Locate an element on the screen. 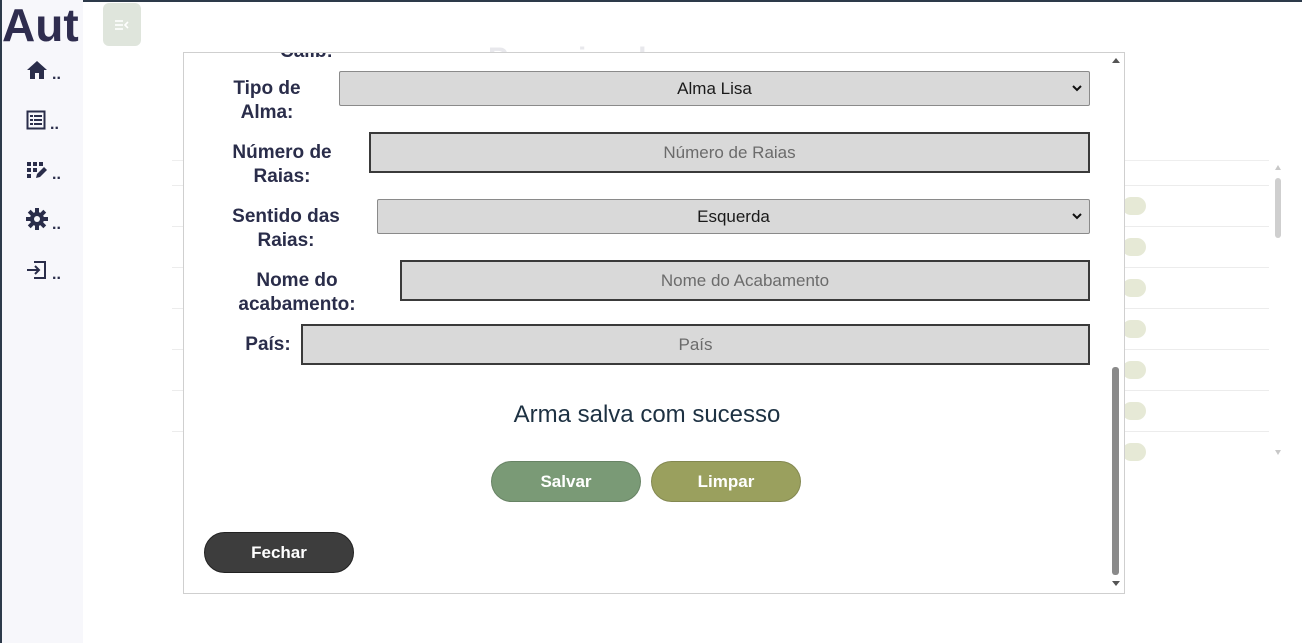 This screenshot has width=1302, height=643. background-scrollbar is located at coordinates (1278, 310).